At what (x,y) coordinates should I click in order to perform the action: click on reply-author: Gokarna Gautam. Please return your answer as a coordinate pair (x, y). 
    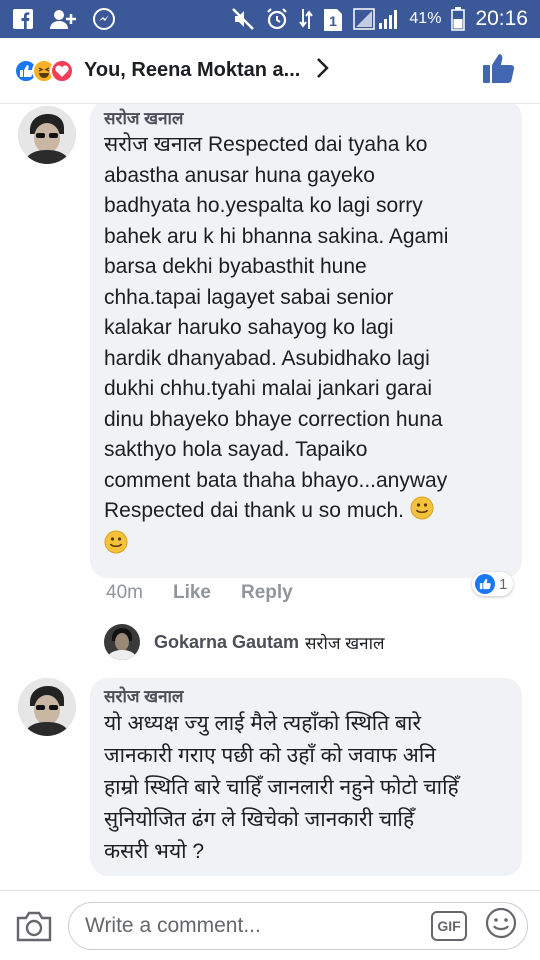
    Looking at the image, I should click on (226, 642).